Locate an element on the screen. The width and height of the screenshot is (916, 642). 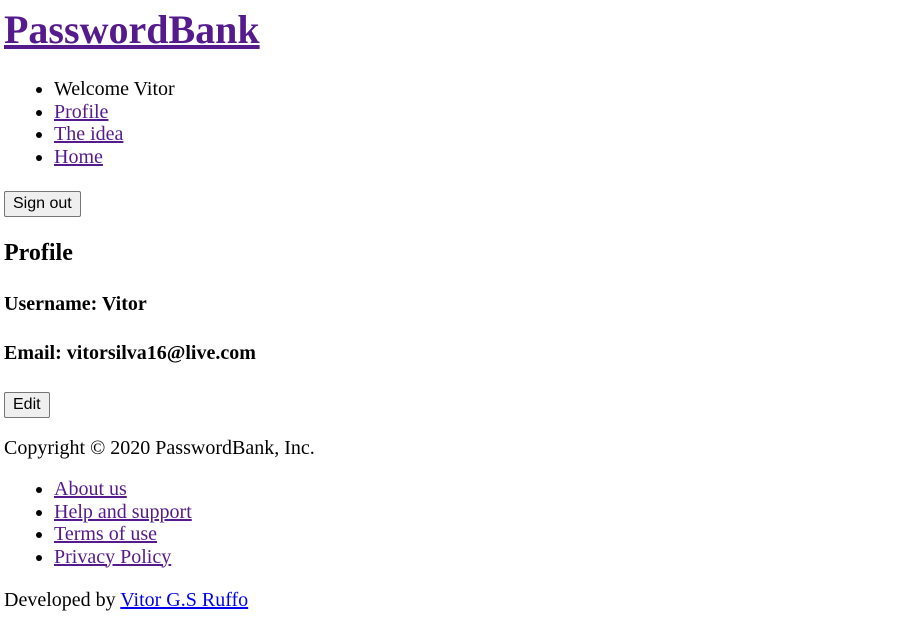
developer-link: Vitor G.S Ruffo is located at coordinates (184, 600).